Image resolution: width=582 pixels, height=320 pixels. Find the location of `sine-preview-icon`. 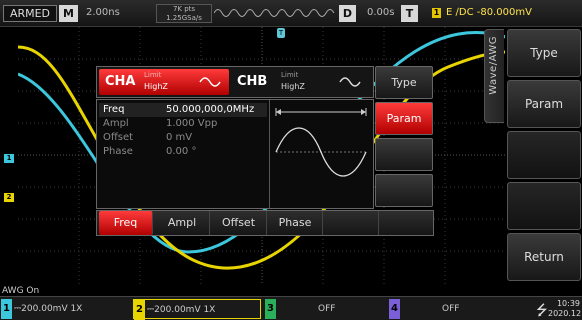

sine-preview-icon is located at coordinates (321, 142).